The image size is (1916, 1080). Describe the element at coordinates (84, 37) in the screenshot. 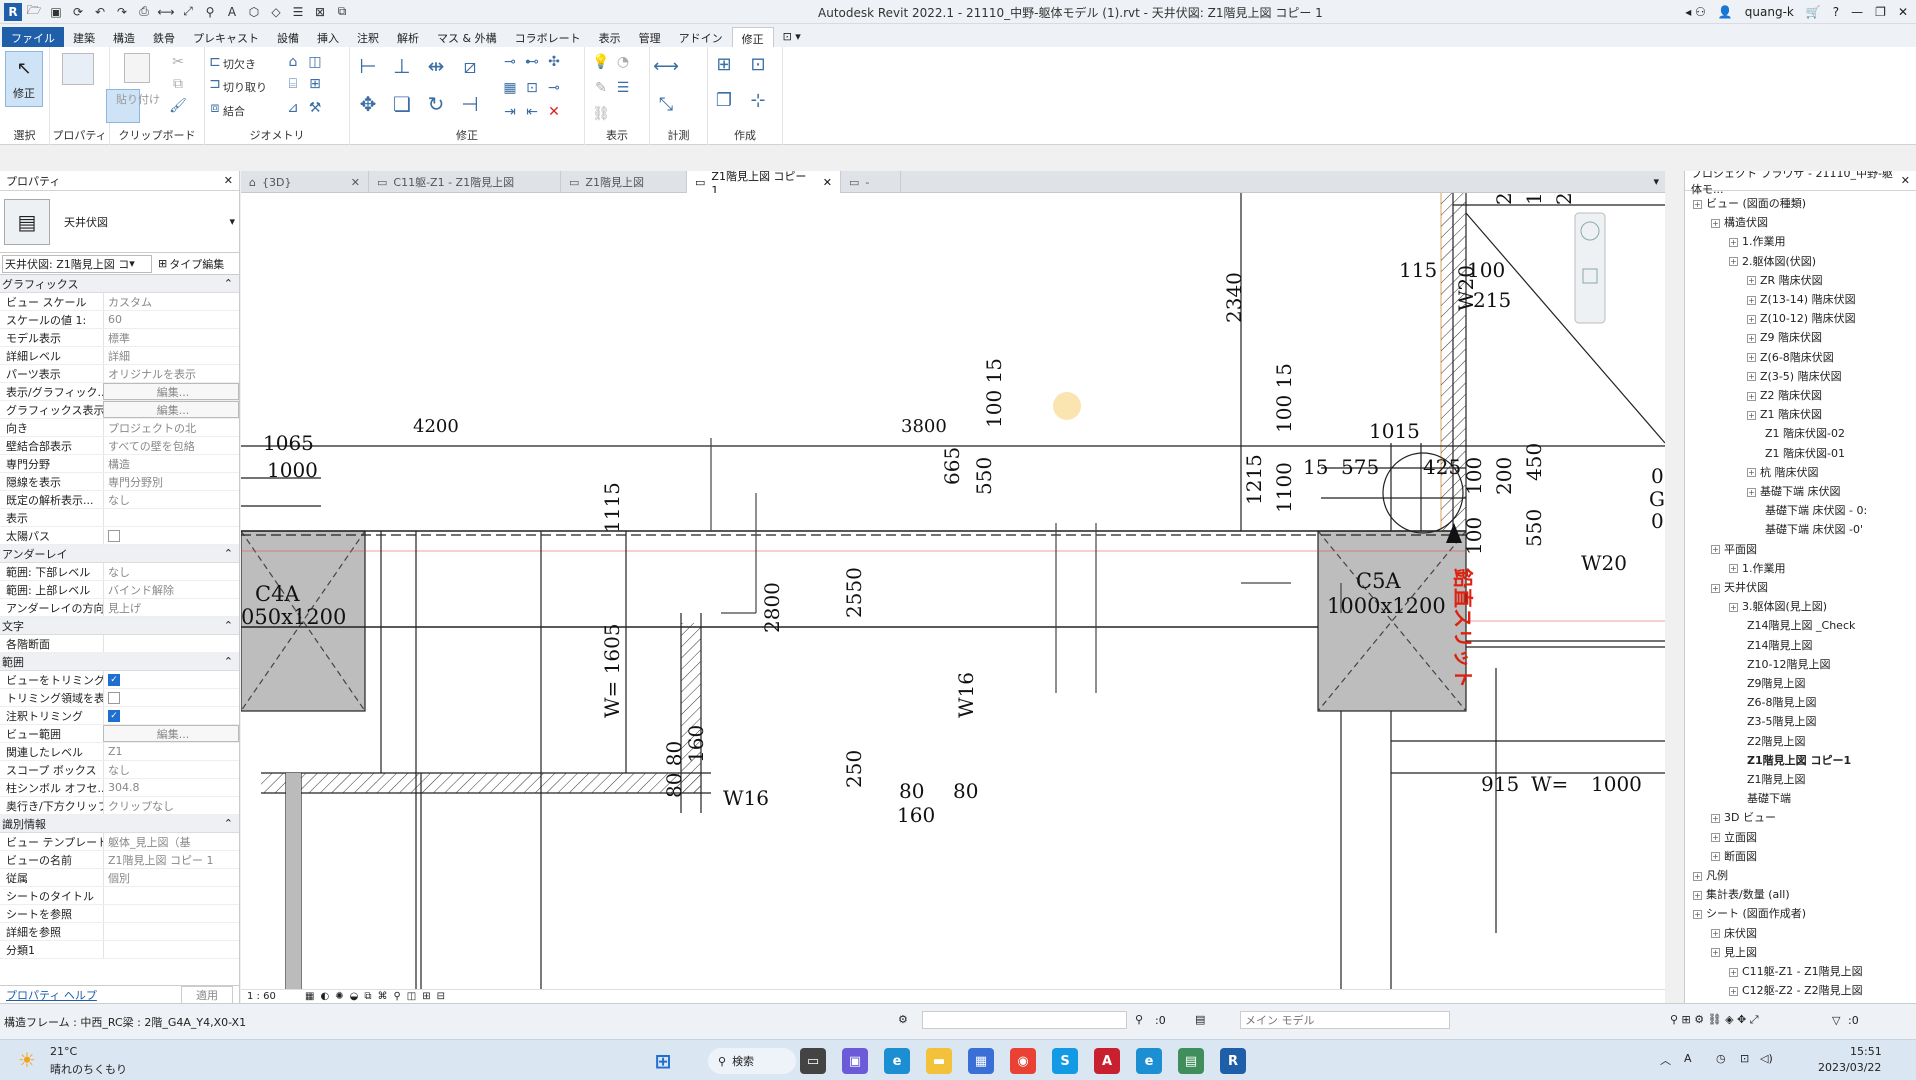

I see `tab-architecture: 建築` at that location.